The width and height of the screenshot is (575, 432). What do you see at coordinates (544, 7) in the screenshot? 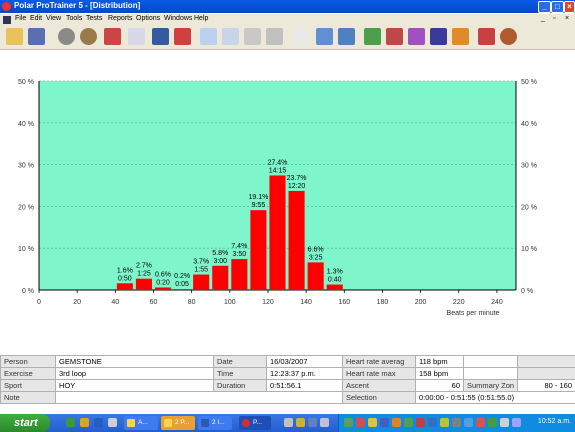
I see `minimize-button: _` at bounding box center [544, 7].